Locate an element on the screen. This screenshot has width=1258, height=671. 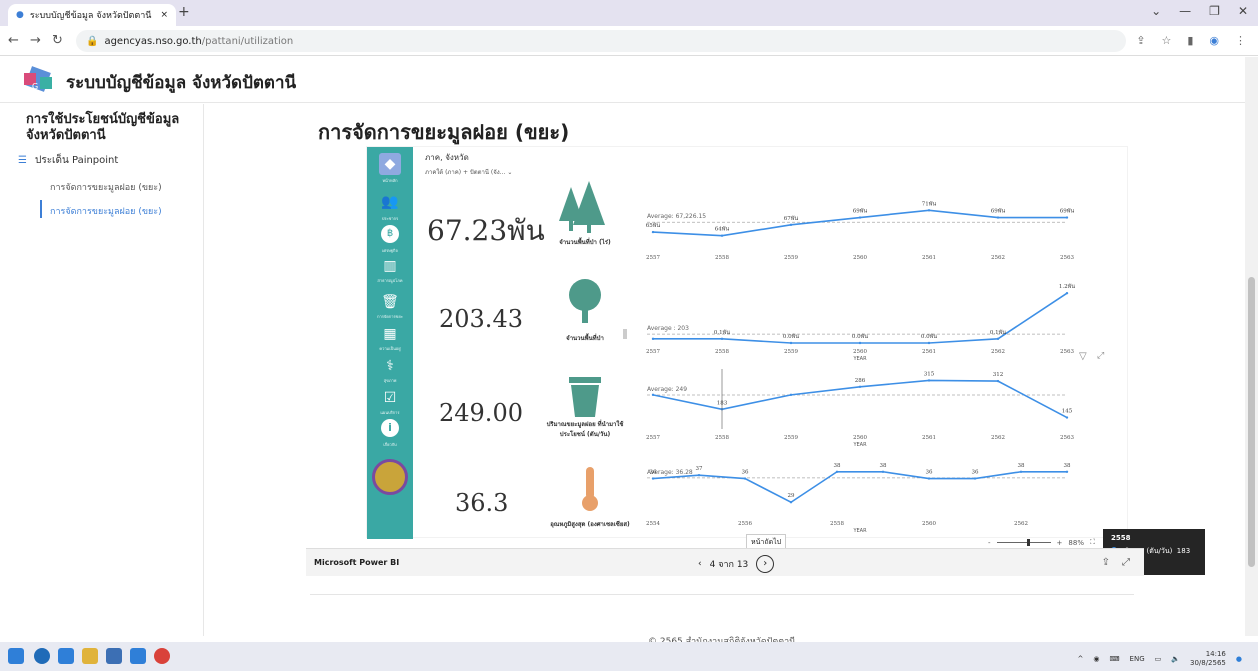
tooltip-value: 183 is located at coordinates (1183, 551).